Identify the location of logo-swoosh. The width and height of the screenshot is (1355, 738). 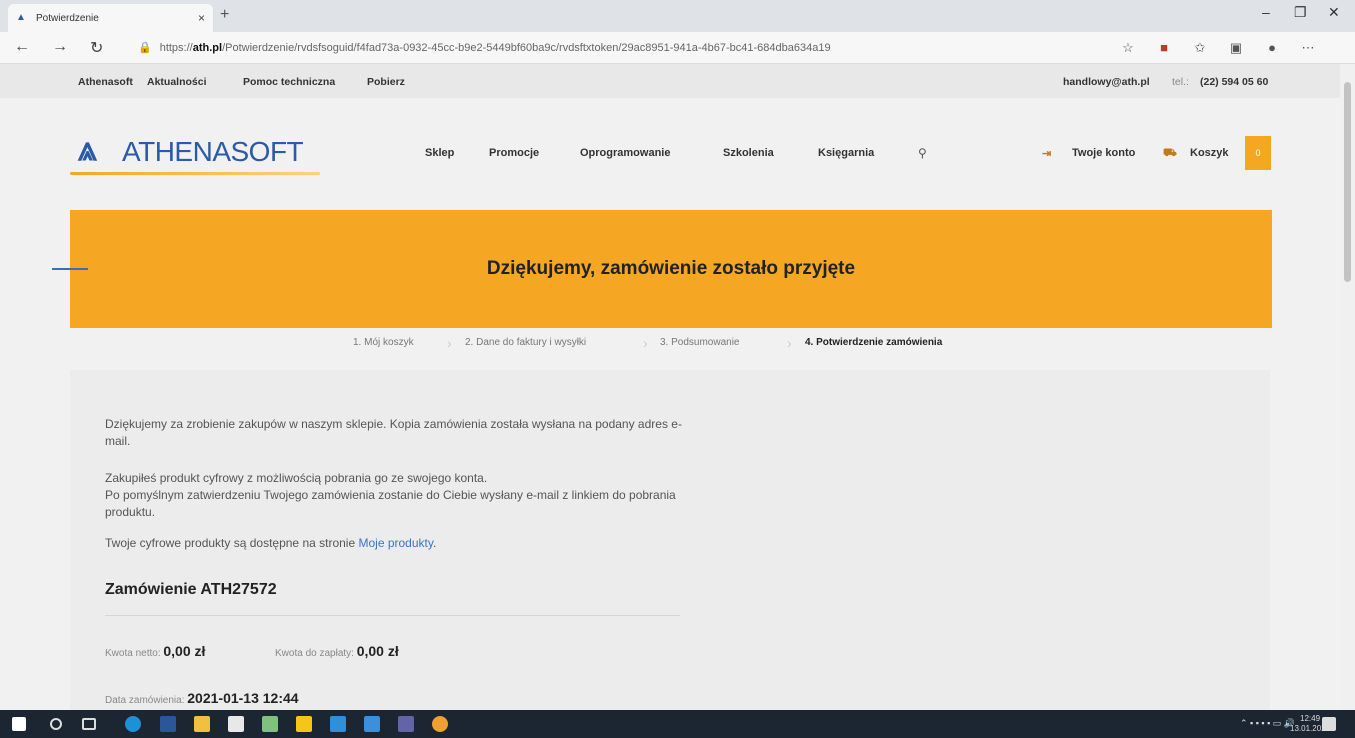
(195, 173).